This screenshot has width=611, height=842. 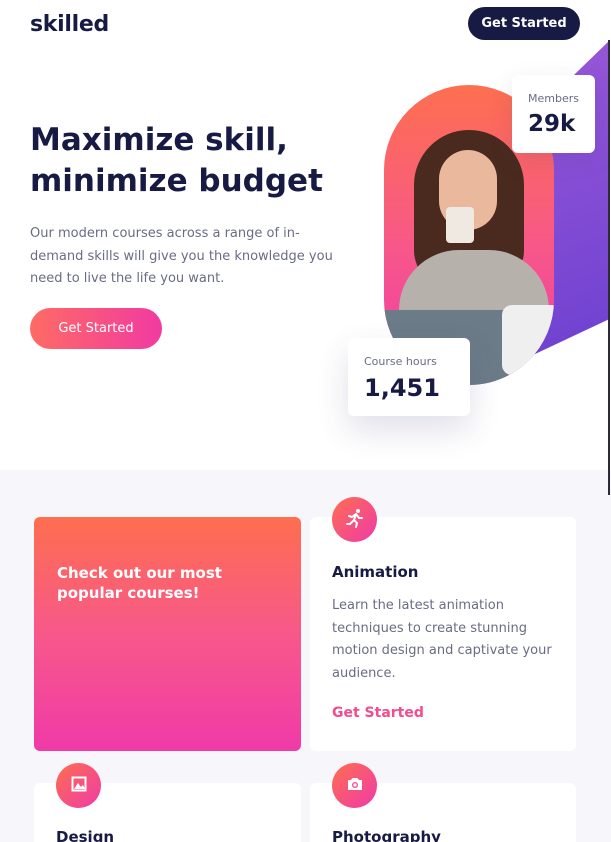 What do you see at coordinates (159, 140) in the screenshot?
I see `hero-title-line1: Maximize skill,` at bounding box center [159, 140].